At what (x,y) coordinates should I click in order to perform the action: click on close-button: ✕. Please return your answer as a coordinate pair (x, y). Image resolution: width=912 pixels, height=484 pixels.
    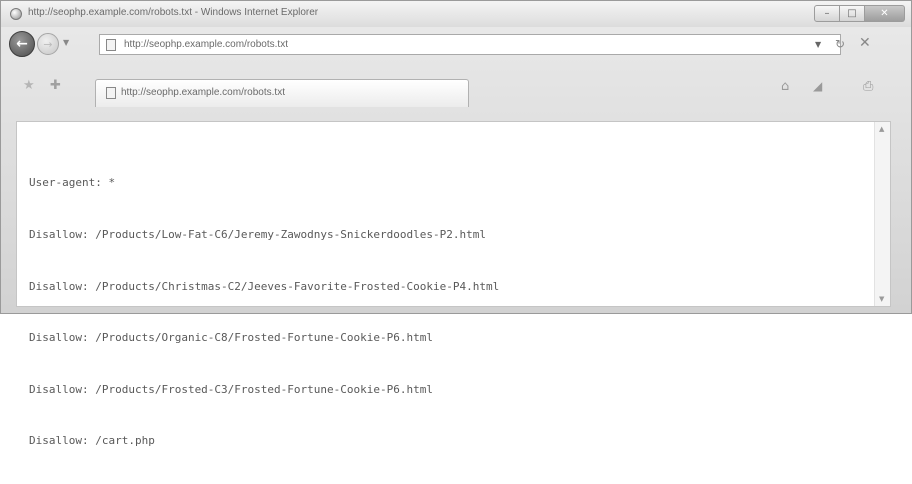
    Looking at the image, I should click on (885, 13).